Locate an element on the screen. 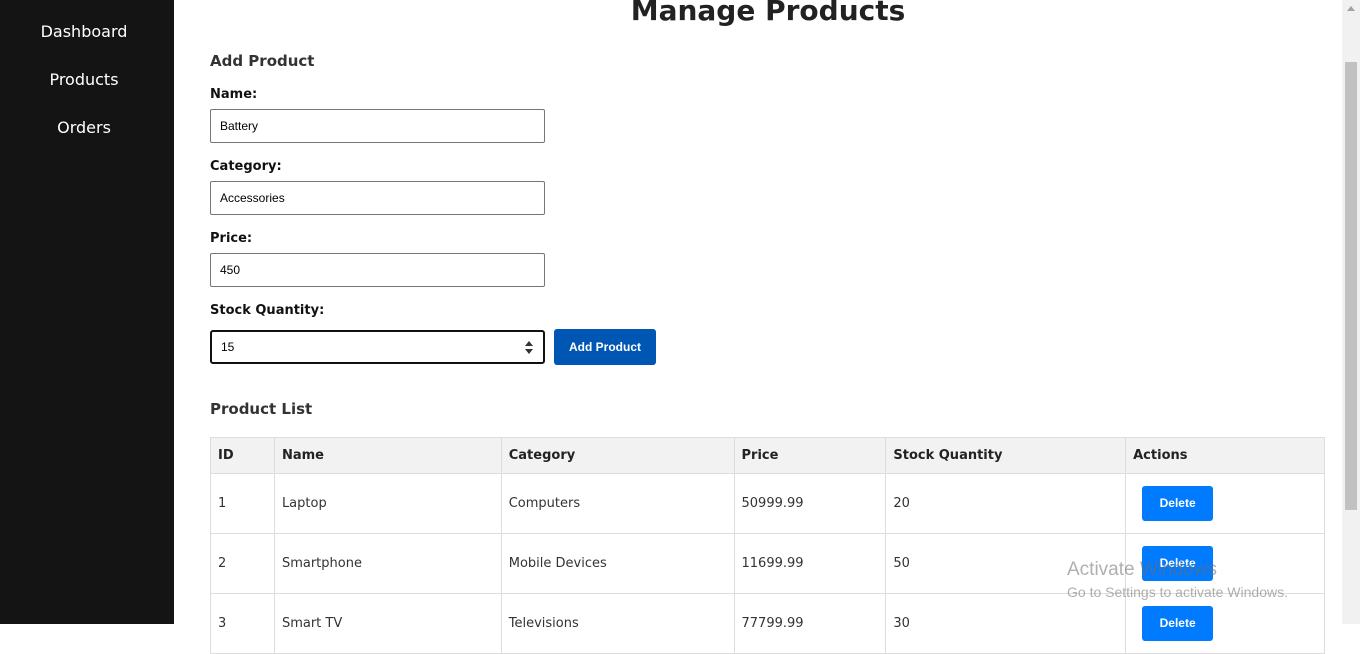 This screenshot has height=654, width=1360. cell-category: Computers is located at coordinates (617, 503).